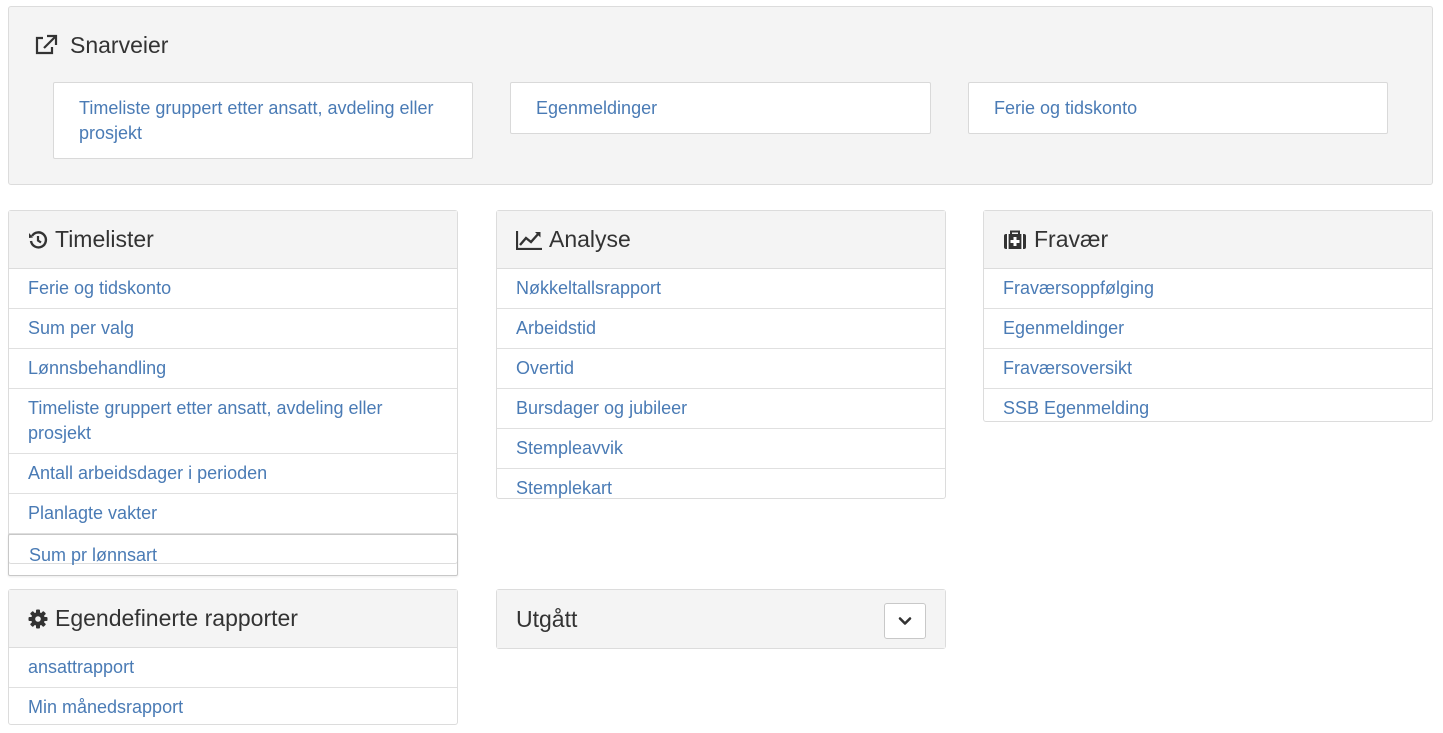 The width and height of the screenshot is (1443, 733). Describe the element at coordinates (720, 108) in the screenshot. I see `shortcut-egenmeldinger: Egenmeldinger` at that location.